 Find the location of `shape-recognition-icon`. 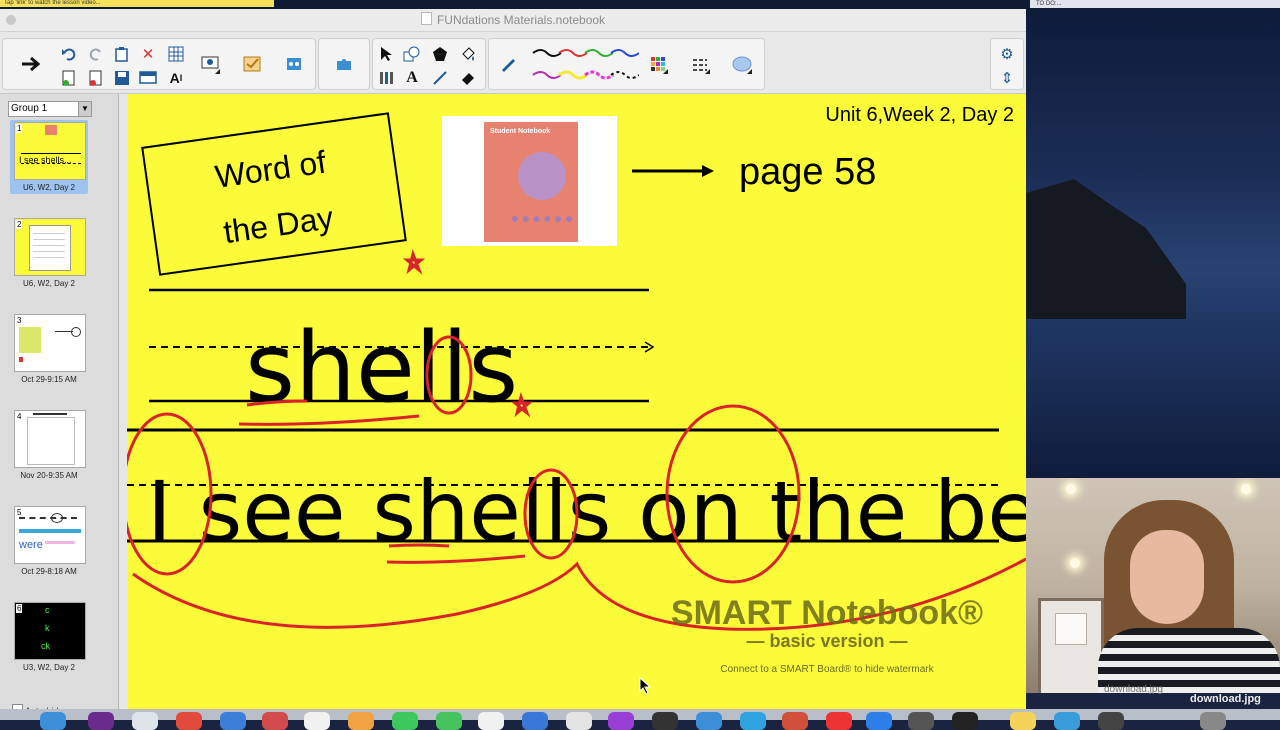

shape-recognition-icon is located at coordinates (742, 64).